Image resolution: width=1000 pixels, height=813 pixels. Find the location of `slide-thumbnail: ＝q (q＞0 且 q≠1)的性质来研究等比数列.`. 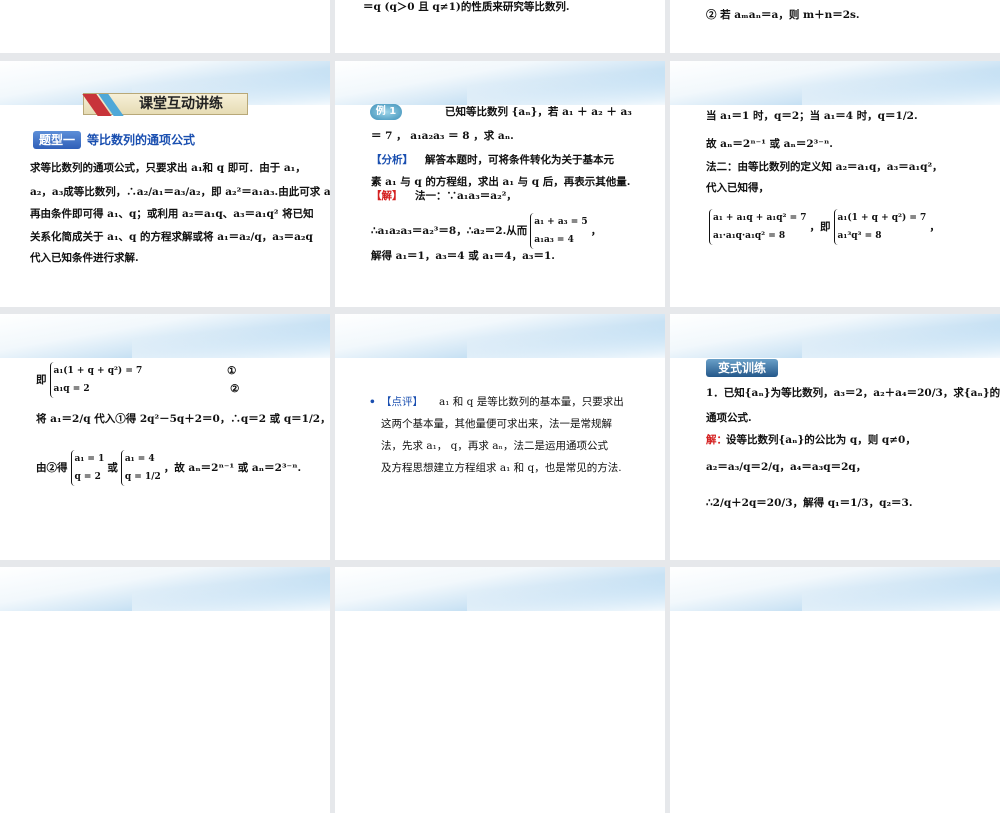

slide-thumbnail: ＝q (q＞0 且 q≠1)的性质来研究等比数列. is located at coordinates (500, 26).